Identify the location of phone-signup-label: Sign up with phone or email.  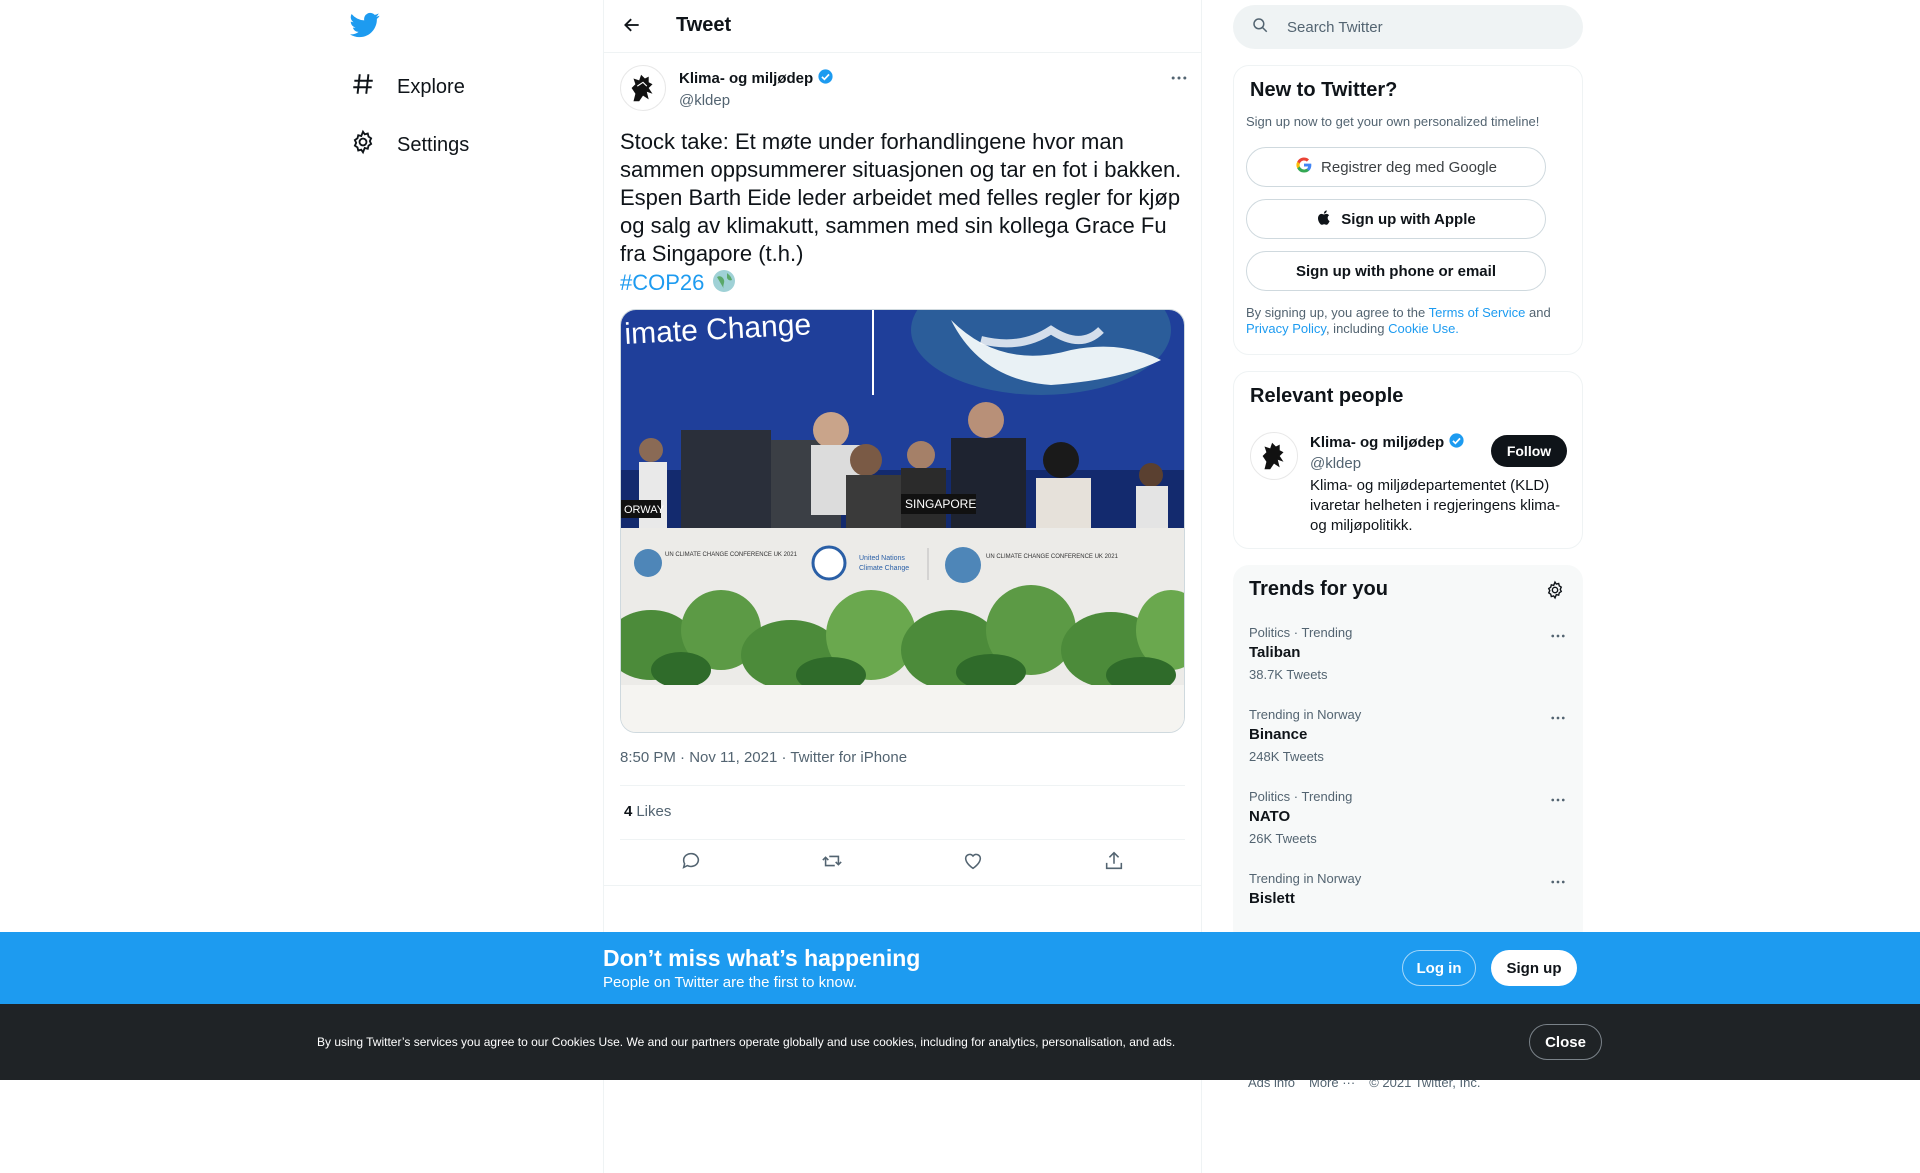
(1395, 271).